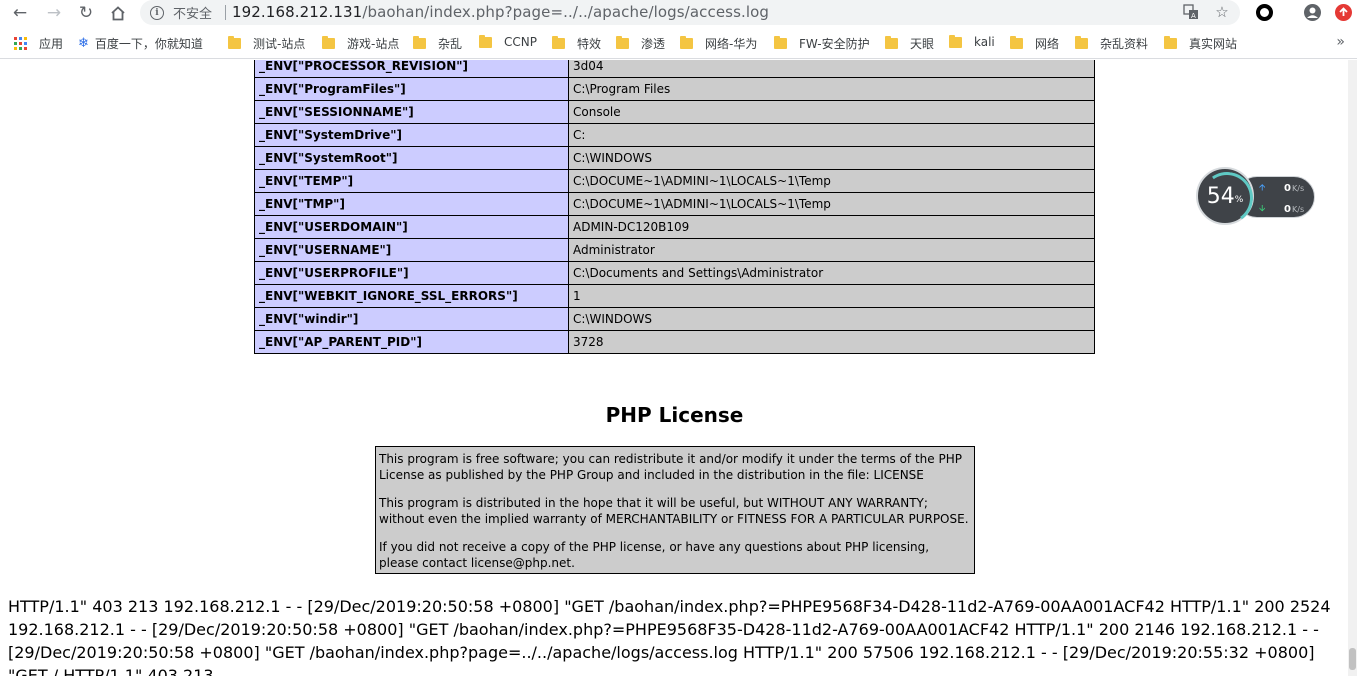  Describe the element at coordinates (731, 44) in the screenshot. I see `bookmark-label: 网络-华为` at that location.